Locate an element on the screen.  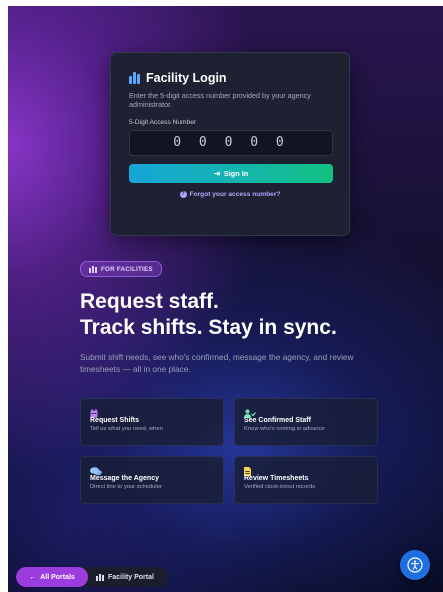
all-portals-button: ← All Portals is located at coordinates (52, 577).